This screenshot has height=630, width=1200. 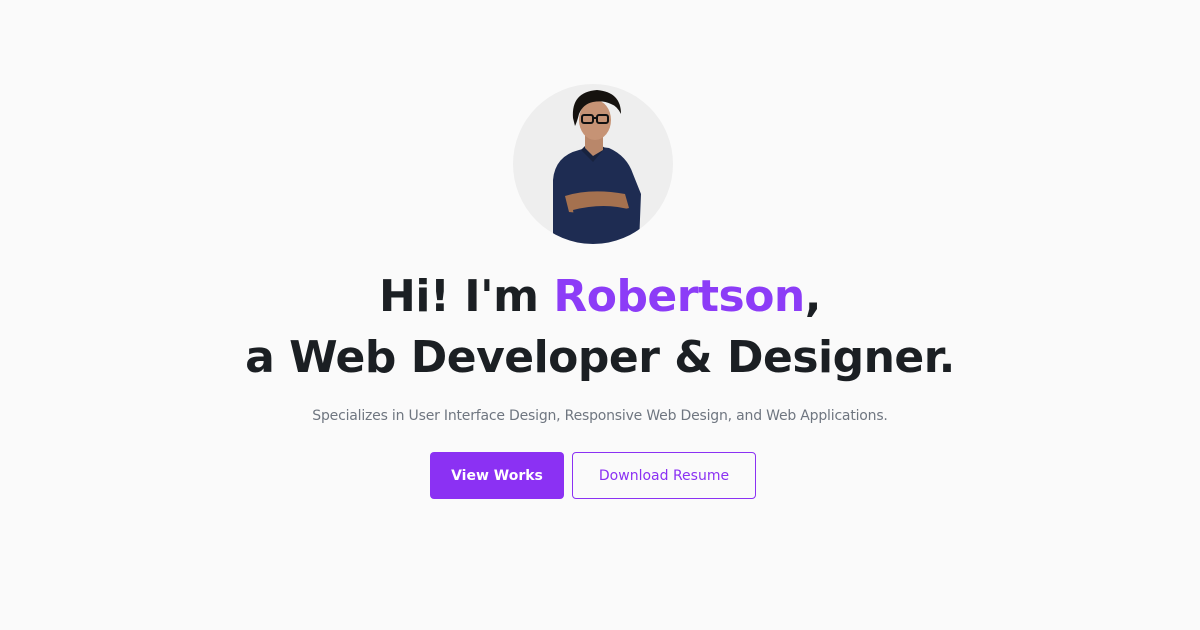 I want to click on headline-role-line: a Web Developer & Designer., so click(x=600, y=357).